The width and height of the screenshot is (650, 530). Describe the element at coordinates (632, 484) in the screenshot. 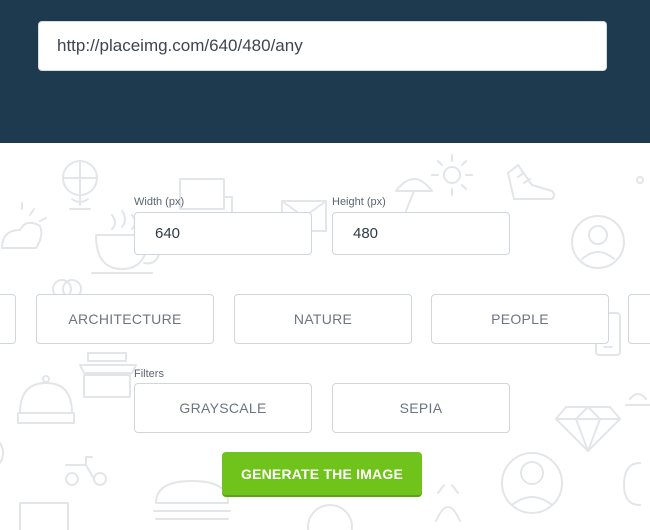

I see `apple-icon` at that location.